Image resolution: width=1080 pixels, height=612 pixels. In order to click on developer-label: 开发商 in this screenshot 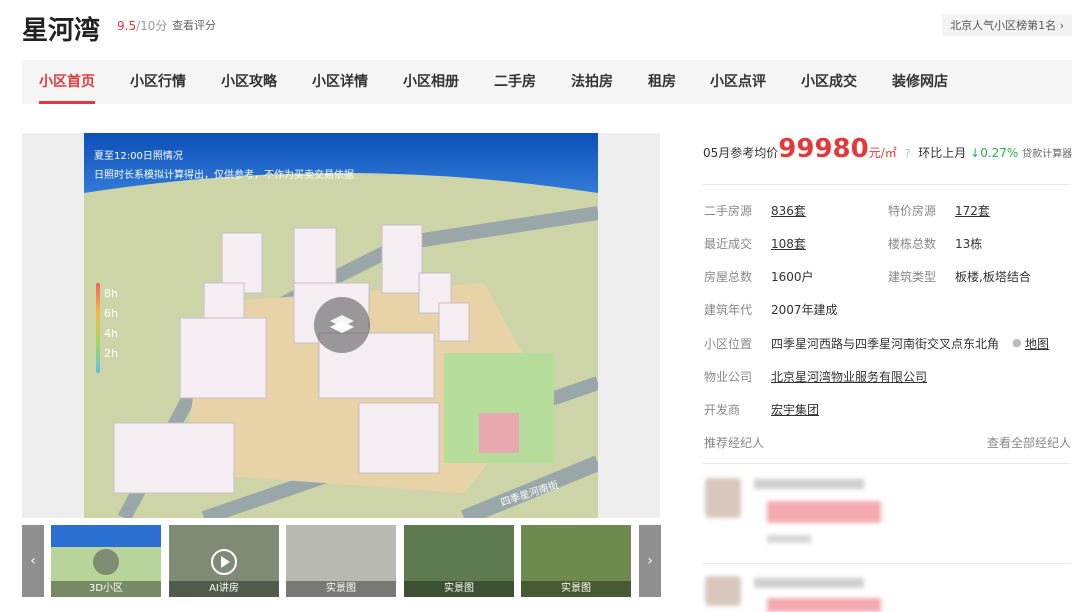, I will do `click(722, 410)`.